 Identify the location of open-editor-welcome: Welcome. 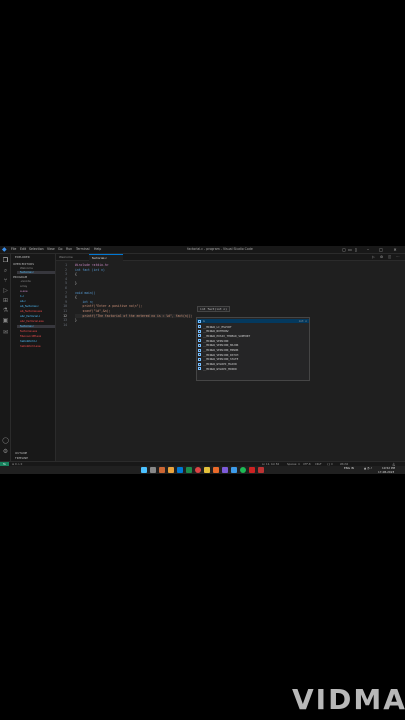
(26, 268).